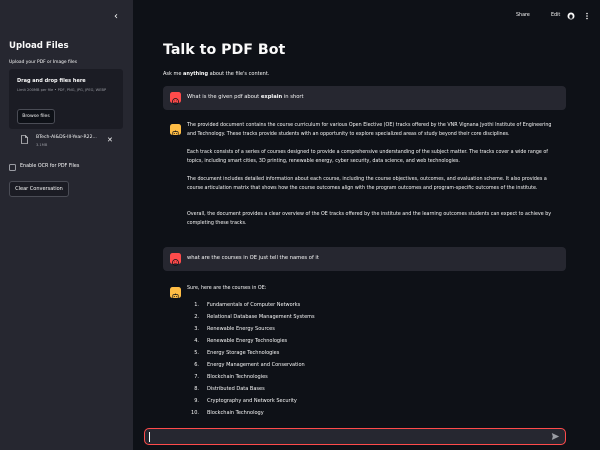 This screenshot has width=600, height=450. What do you see at coordinates (50, 166) in the screenshot?
I see `ocr-label: Enable OCR for PDF Files` at bounding box center [50, 166].